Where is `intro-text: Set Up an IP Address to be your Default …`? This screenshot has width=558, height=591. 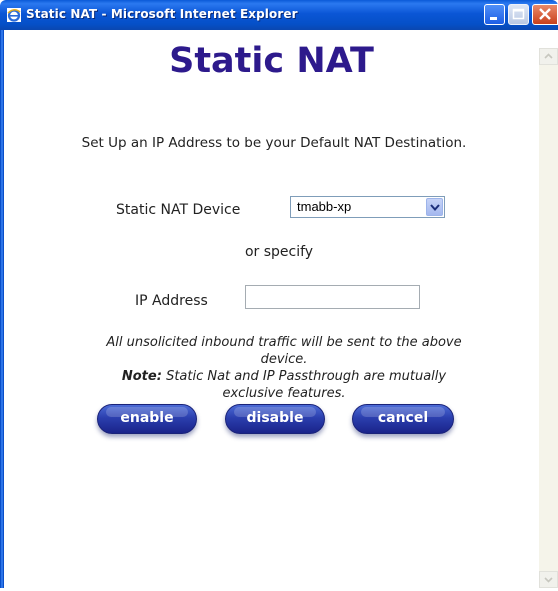 intro-text: Set Up an IP Address to be your Default … is located at coordinates (274, 143).